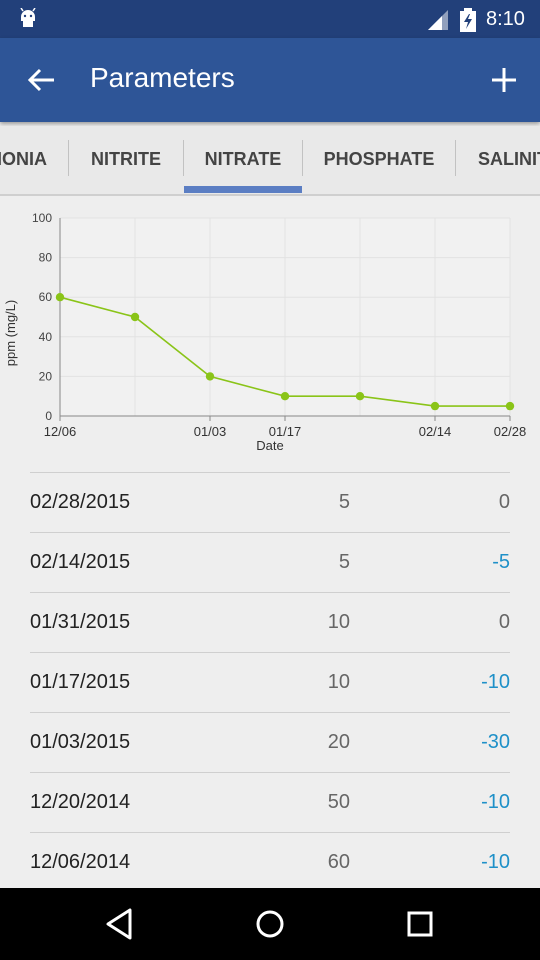  I want to click on tab-ammonia: IONIA, so click(26, 159).